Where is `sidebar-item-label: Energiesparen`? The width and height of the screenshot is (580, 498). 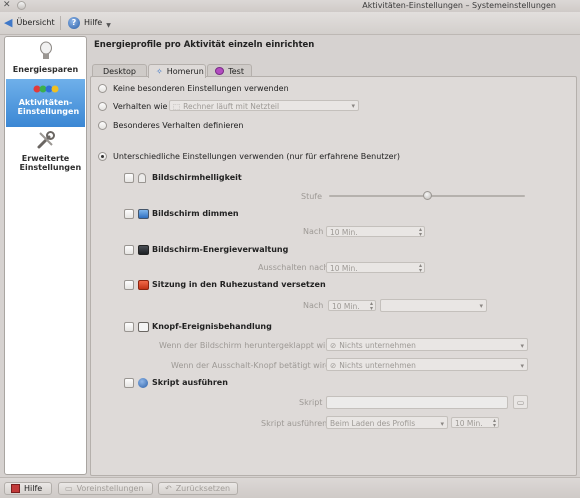
sidebar-item-label: Energiesparen is located at coordinates (45, 69).